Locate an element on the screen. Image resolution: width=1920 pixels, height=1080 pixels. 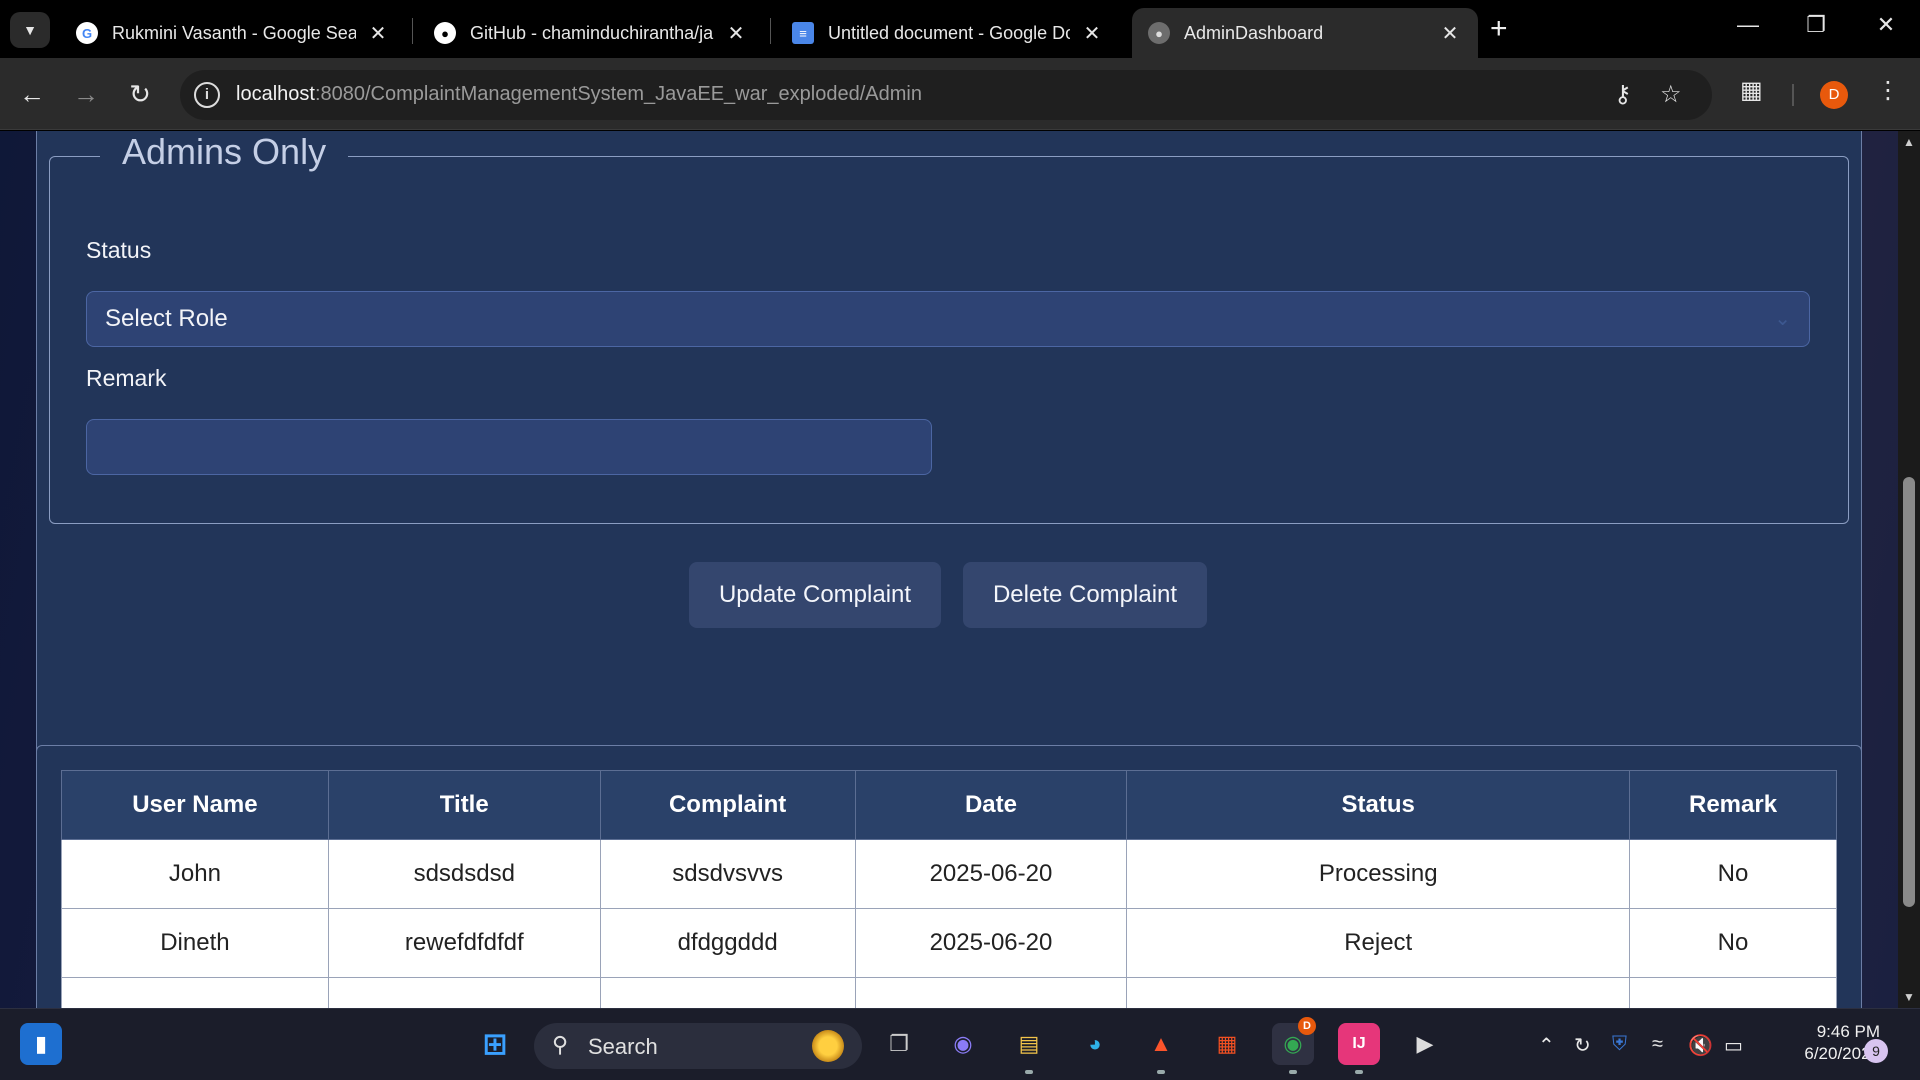
table-row-partial is located at coordinates (949, 992).